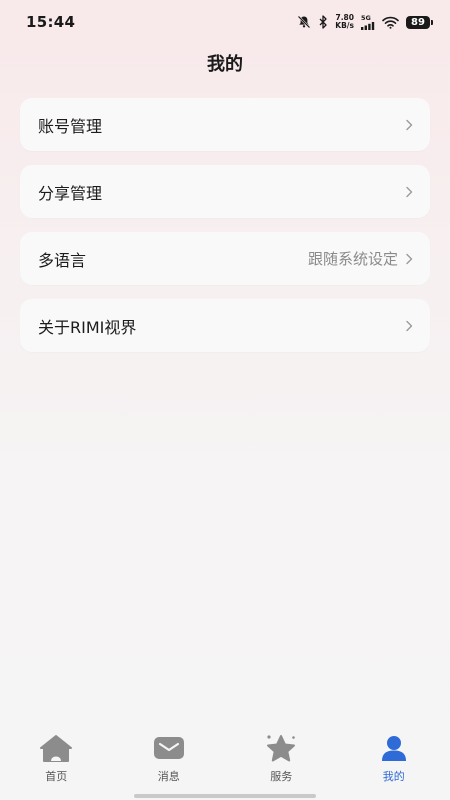  I want to click on menu-item-about: 关于RIMI视界, so click(225, 325).